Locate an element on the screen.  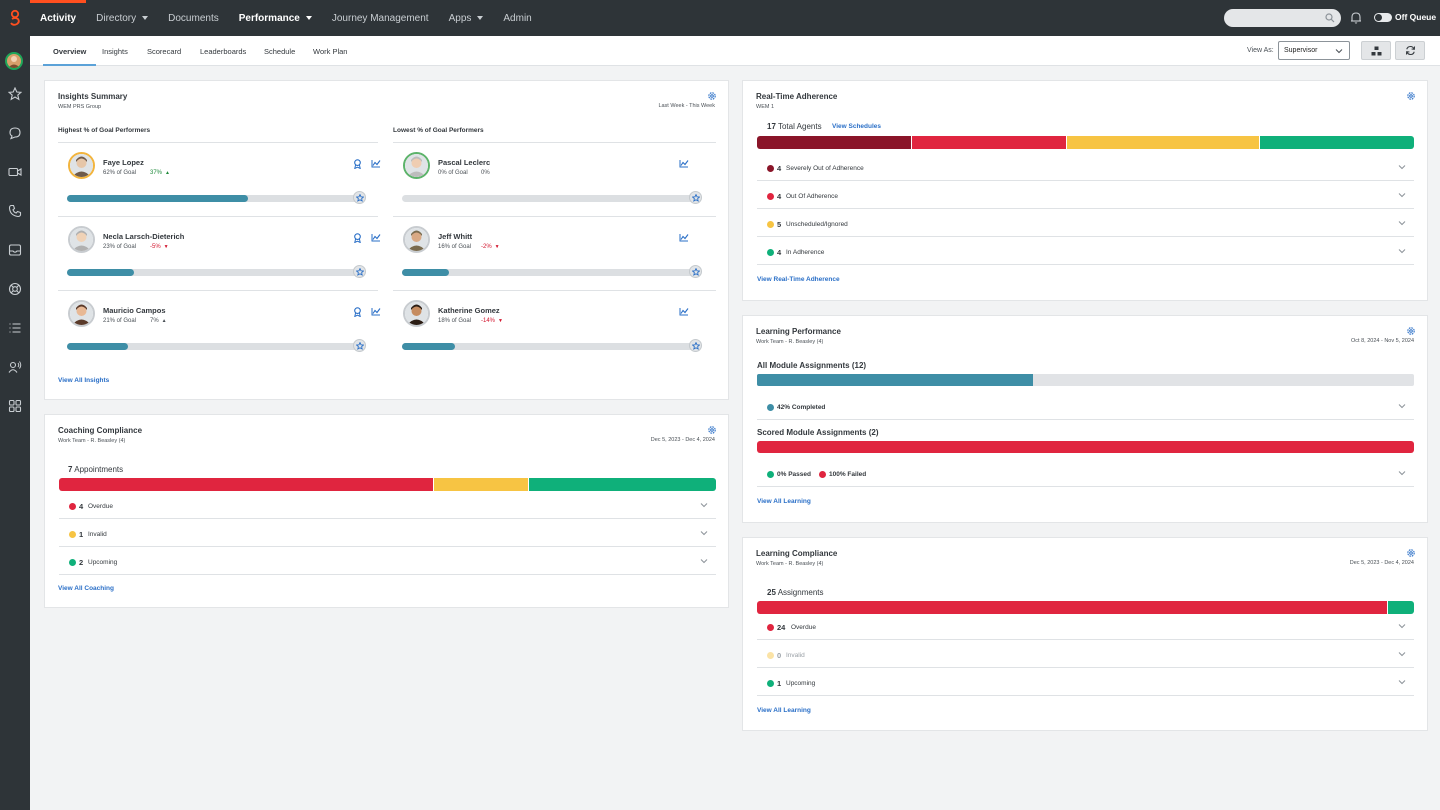
nav-admin: Admin is located at coordinates (517, 18).